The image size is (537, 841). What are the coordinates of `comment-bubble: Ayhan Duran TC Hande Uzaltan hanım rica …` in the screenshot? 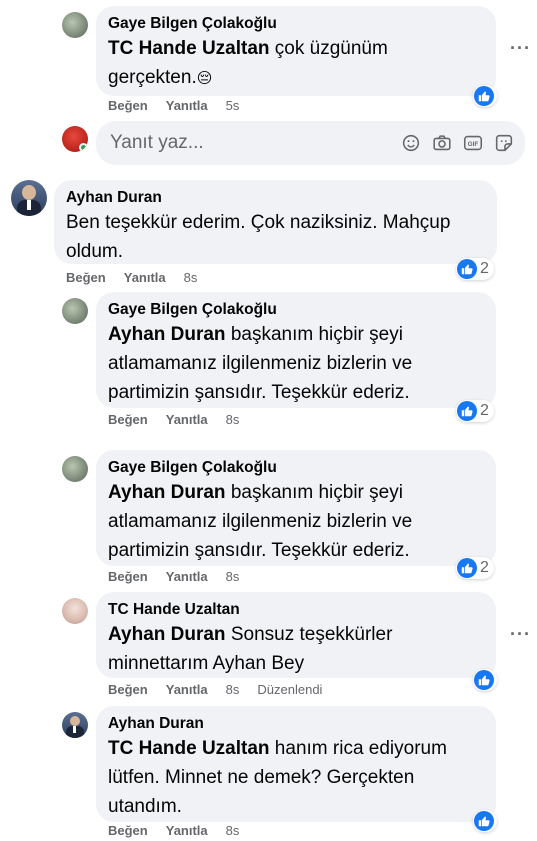 It's located at (296, 764).